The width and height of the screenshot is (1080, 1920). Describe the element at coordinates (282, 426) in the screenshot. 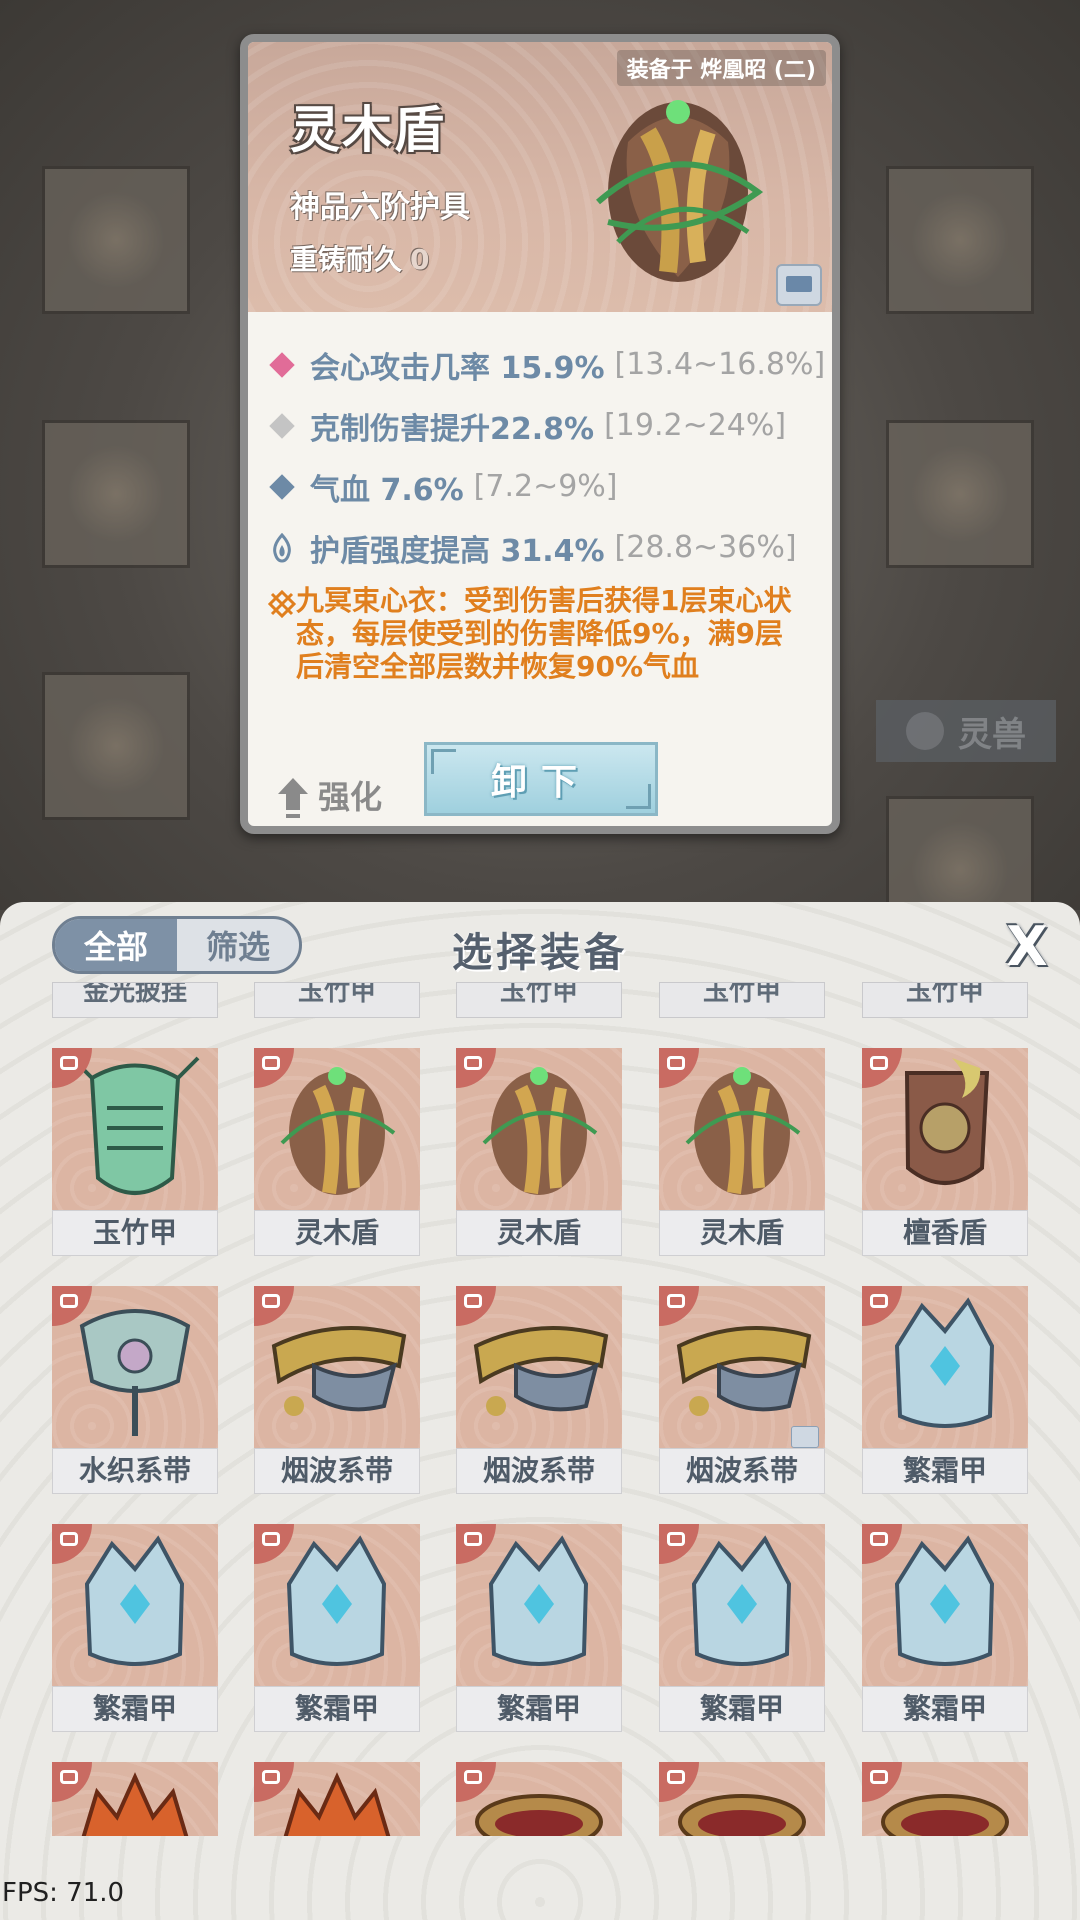

I see `grey-diamond-icon` at that location.